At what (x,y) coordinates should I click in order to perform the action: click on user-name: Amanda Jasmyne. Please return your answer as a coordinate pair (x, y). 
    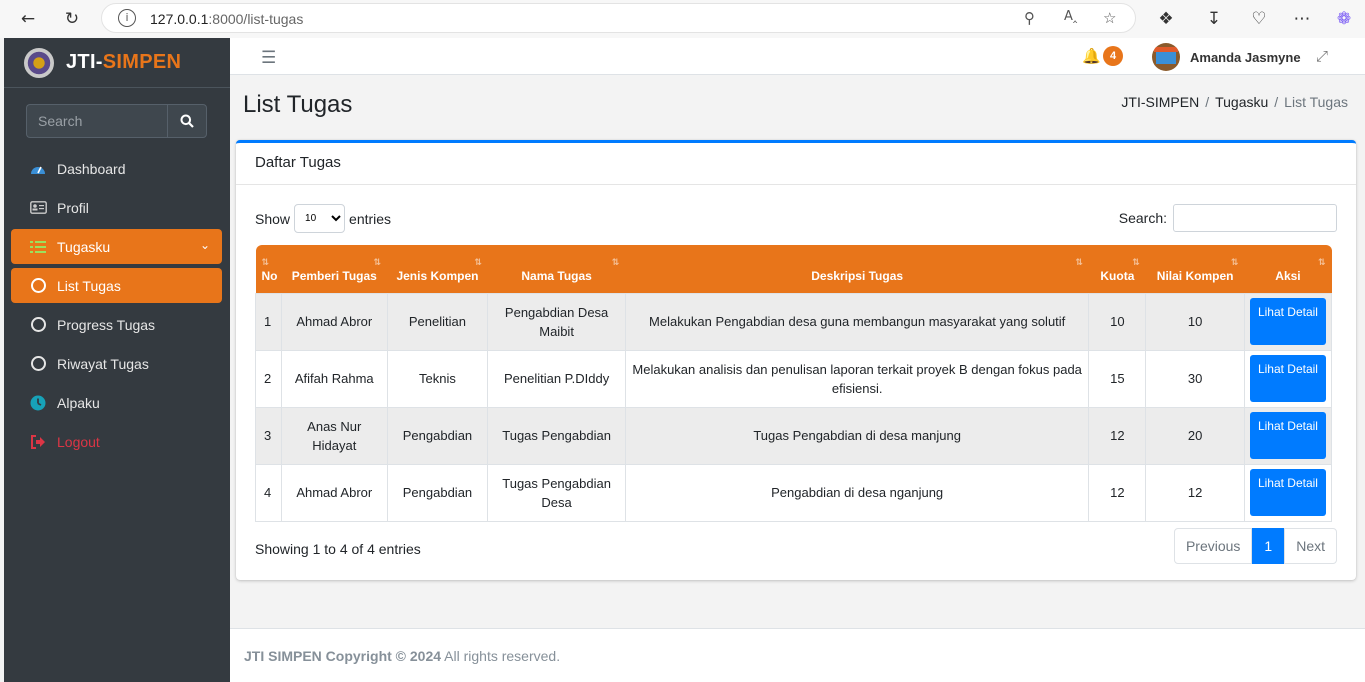
    Looking at the image, I should click on (1245, 57).